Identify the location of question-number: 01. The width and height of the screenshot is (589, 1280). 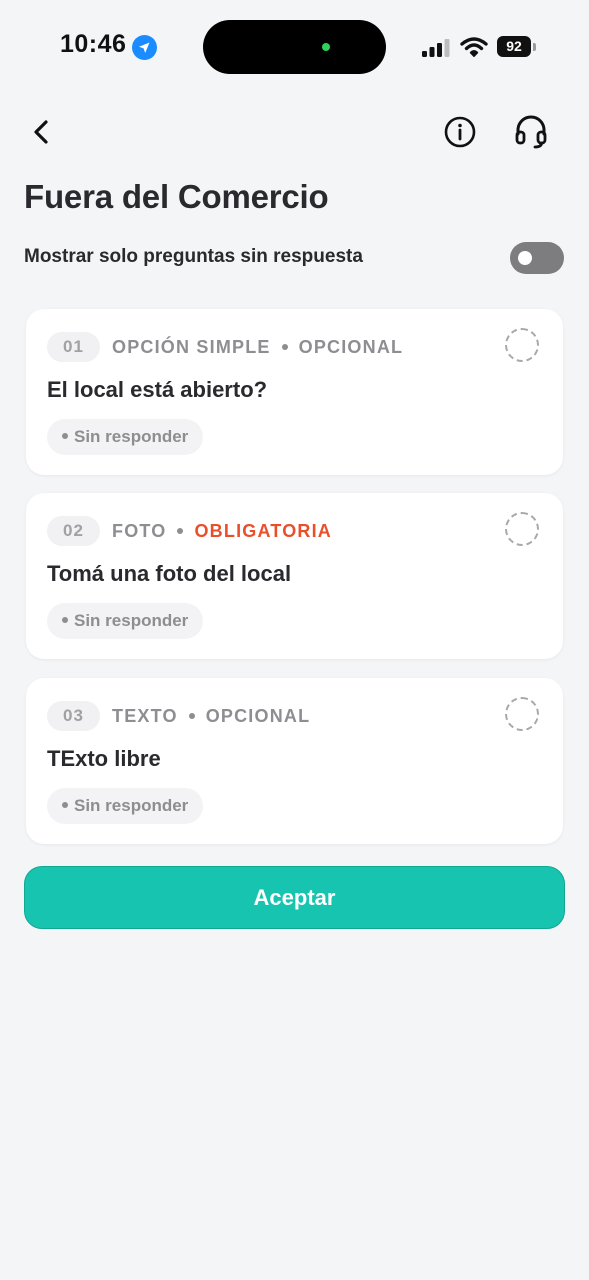
(73, 347).